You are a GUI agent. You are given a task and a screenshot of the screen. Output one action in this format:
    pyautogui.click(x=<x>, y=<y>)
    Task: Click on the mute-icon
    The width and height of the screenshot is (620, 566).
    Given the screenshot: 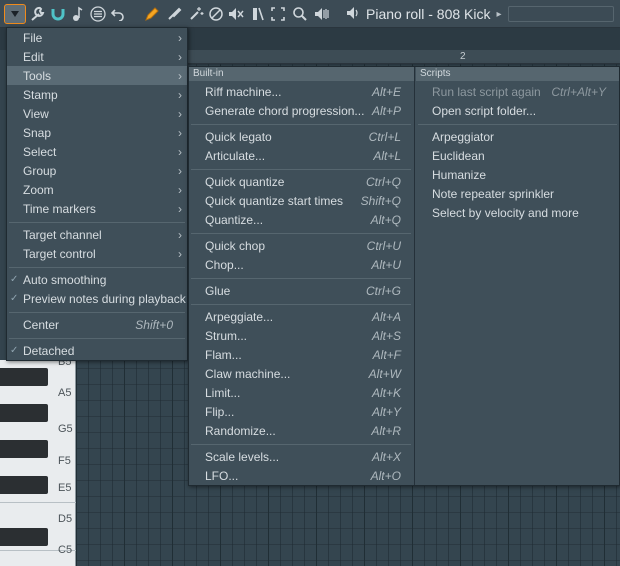 What is the action you would take?
    pyautogui.click(x=236, y=14)
    